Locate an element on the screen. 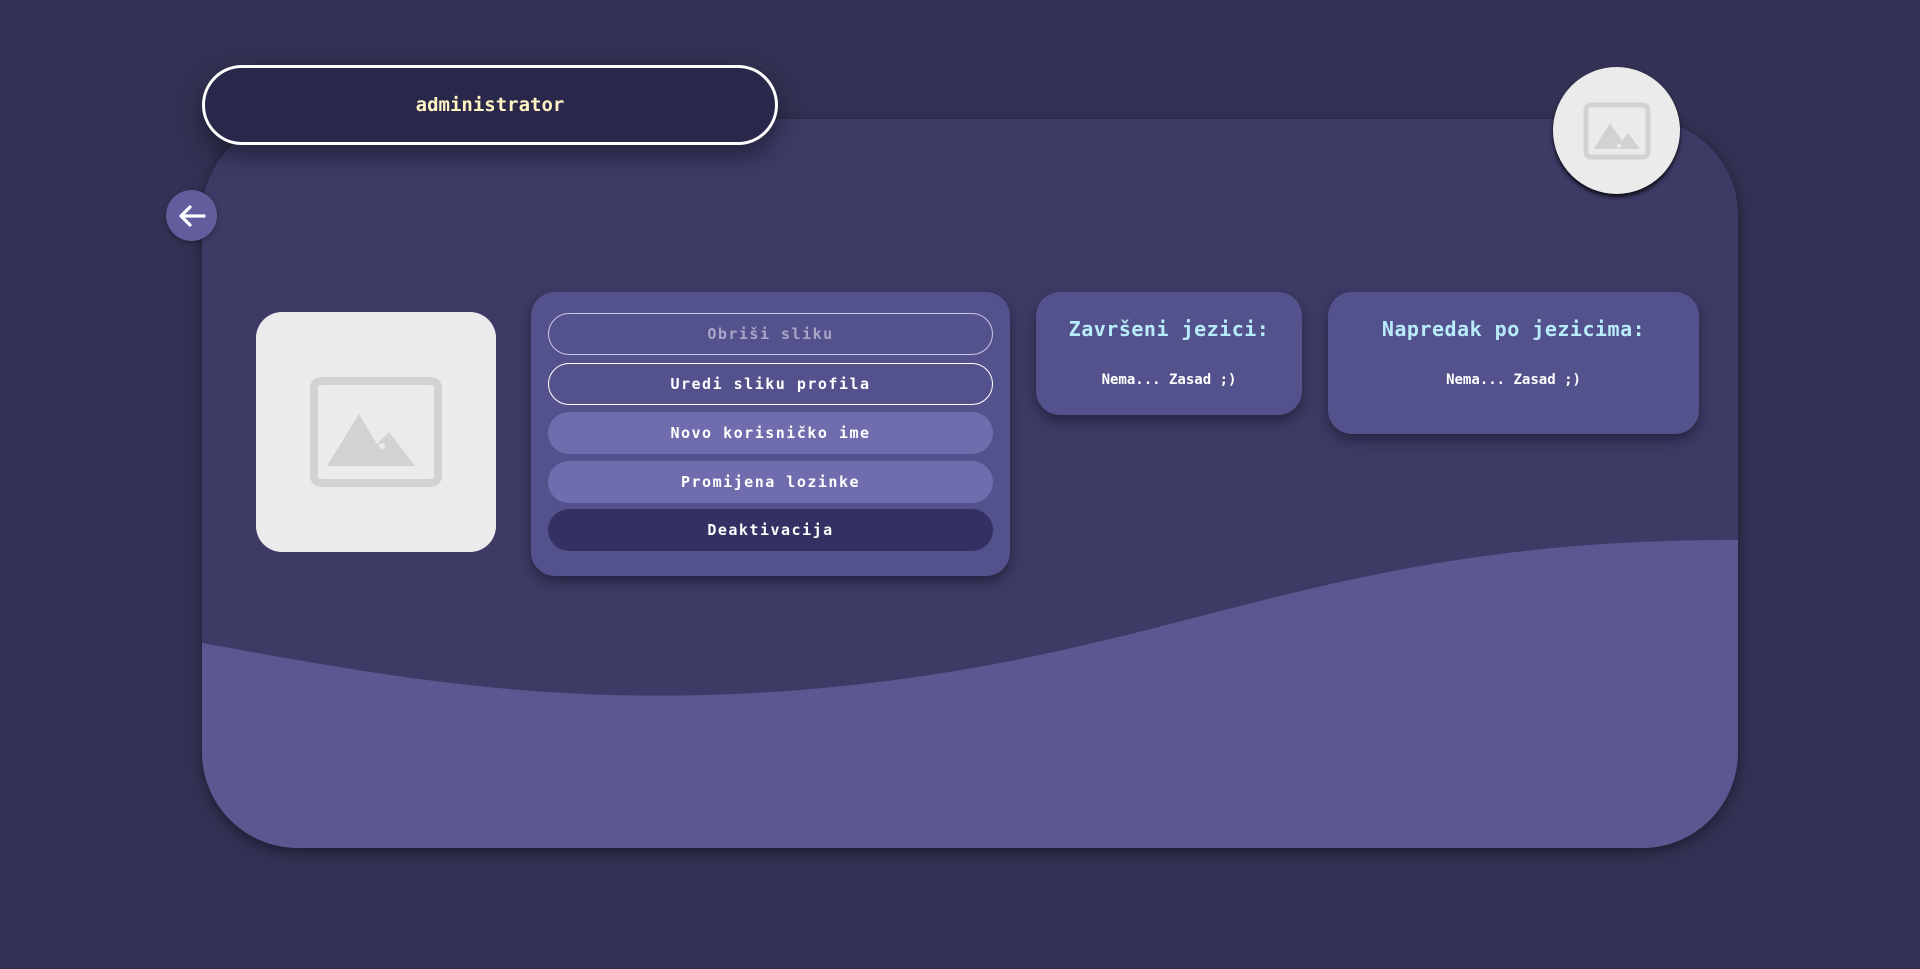  new-username-button: Novo korisničko ime is located at coordinates (770, 433).